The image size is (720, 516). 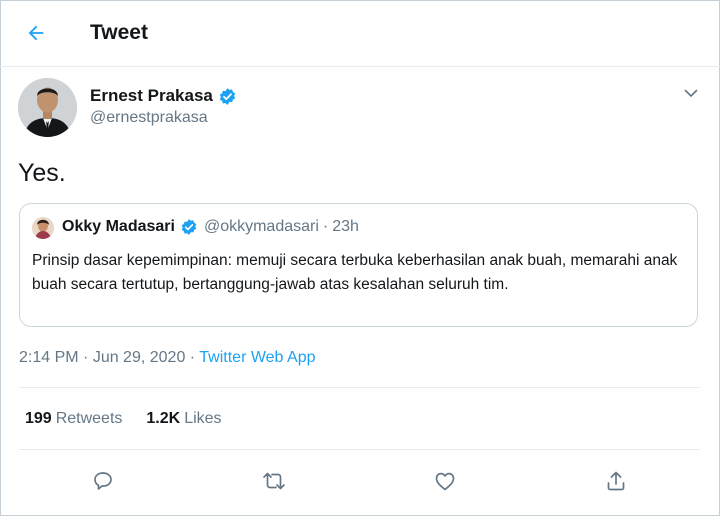 I want to click on reply-button, so click(x=103, y=481).